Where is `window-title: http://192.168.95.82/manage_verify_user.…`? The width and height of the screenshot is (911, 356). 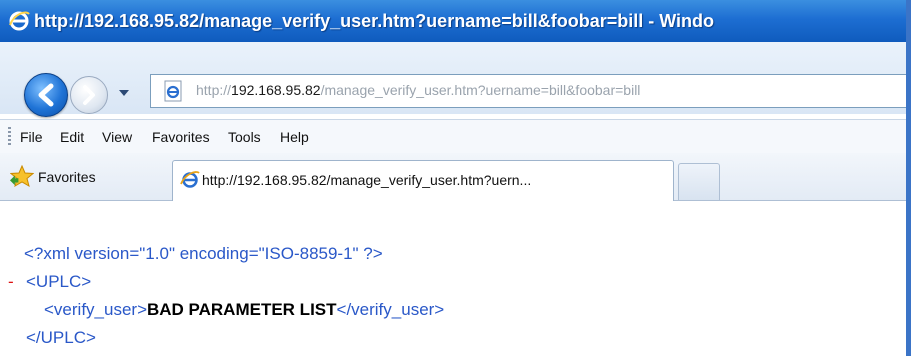
window-title: http://192.168.95.82/manage_verify_user.… is located at coordinates (374, 21).